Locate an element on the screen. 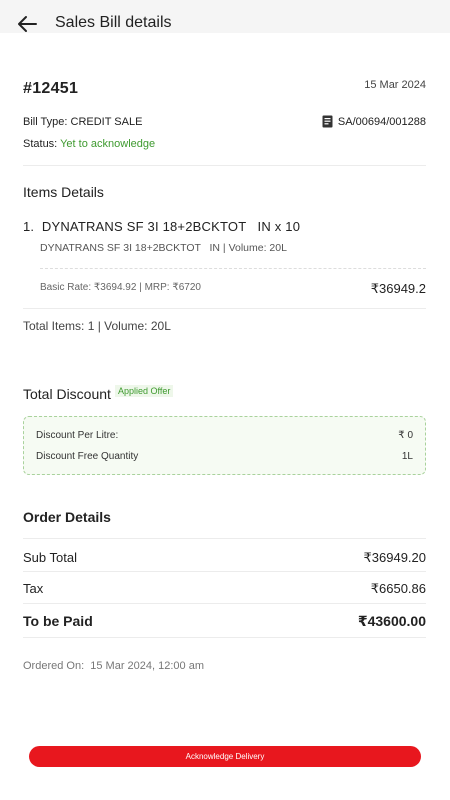 Image resolution: width=450 pixels, height=800 pixels. sub-total-label: Sub Total is located at coordinates (50, 557).